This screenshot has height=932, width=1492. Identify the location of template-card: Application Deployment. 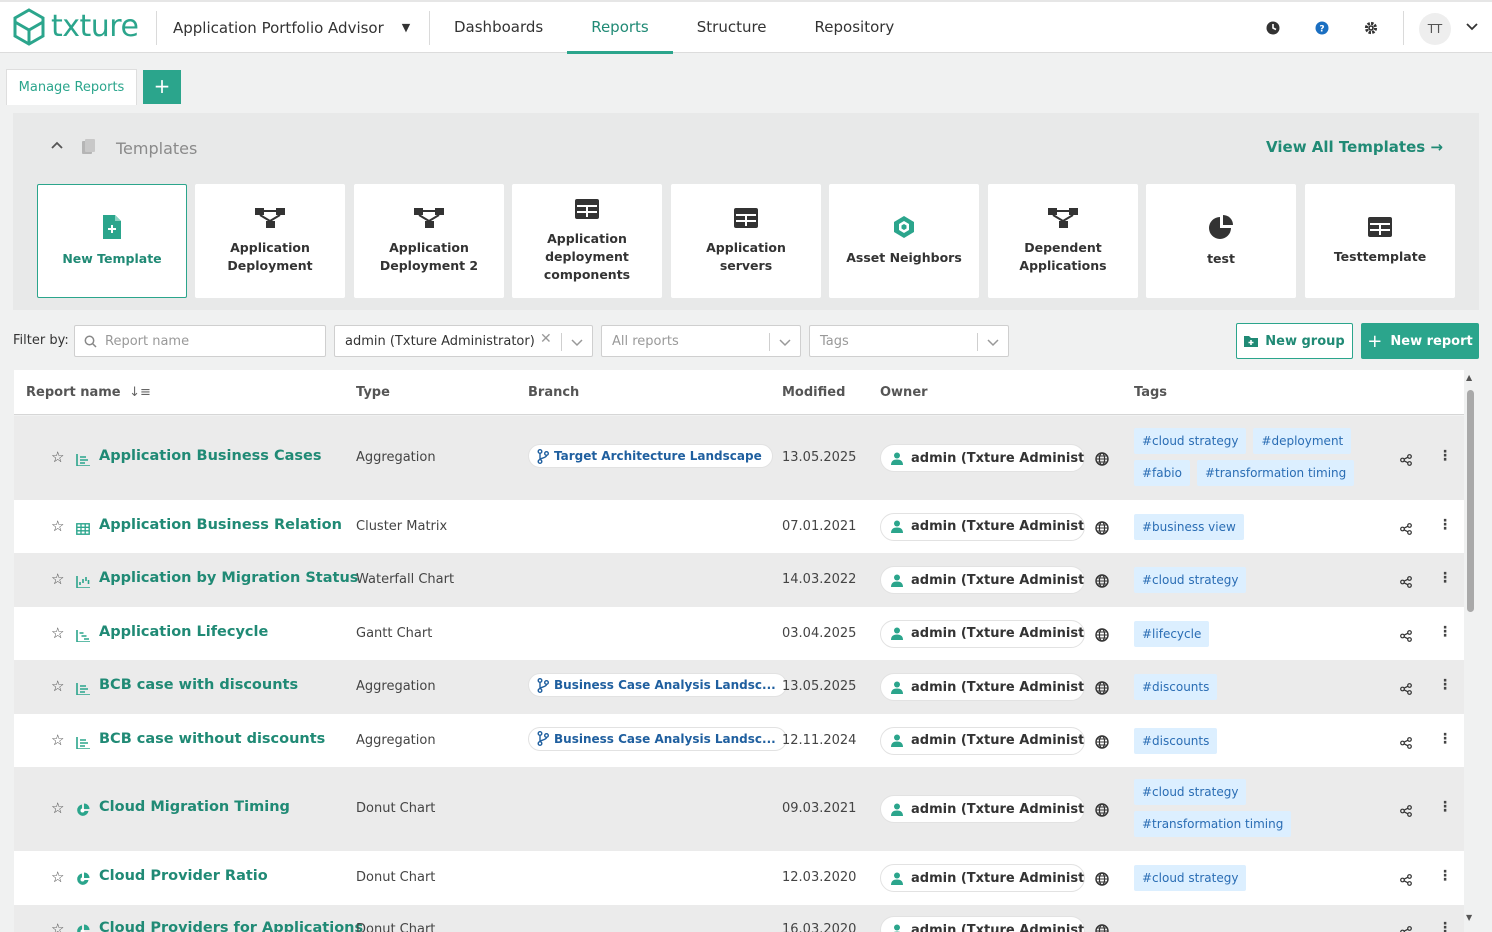
(270, 241).